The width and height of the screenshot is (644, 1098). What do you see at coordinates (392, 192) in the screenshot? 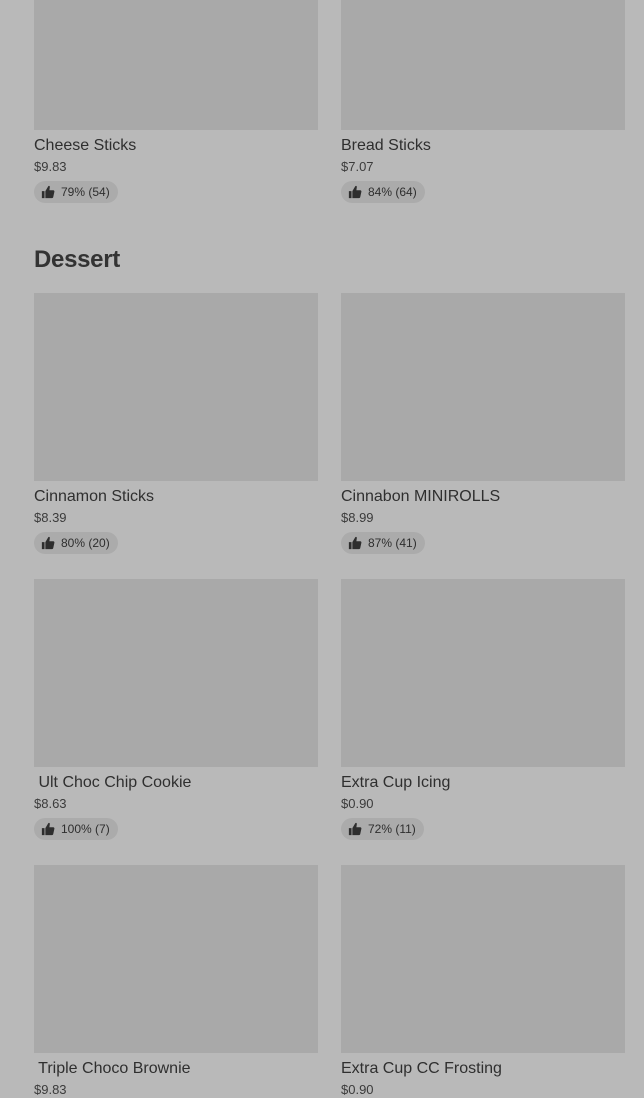
I see `rating-text: 84% (64)` at bounding box center [392, 192].